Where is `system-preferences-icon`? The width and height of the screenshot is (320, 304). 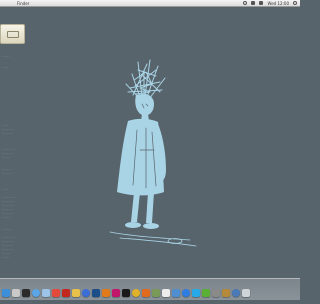
system-preferences-icon is located at coordinates (216, 293).